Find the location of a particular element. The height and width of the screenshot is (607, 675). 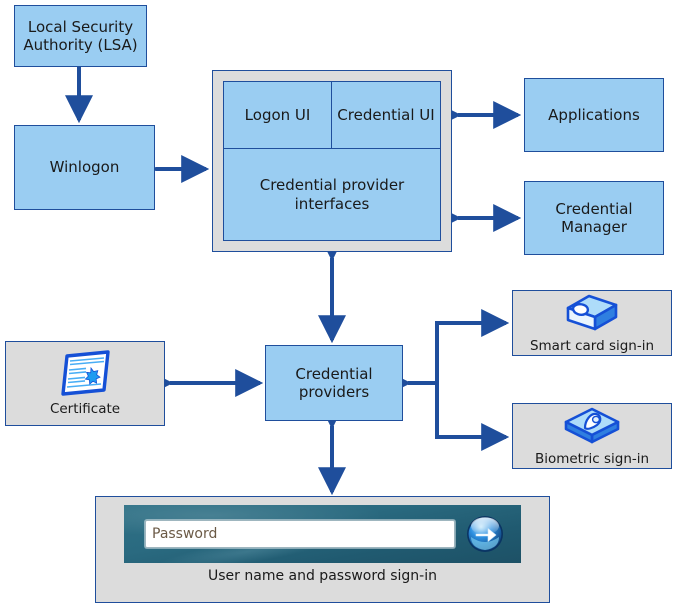

node-label: Credential UI is located at coordinates (386, 114).